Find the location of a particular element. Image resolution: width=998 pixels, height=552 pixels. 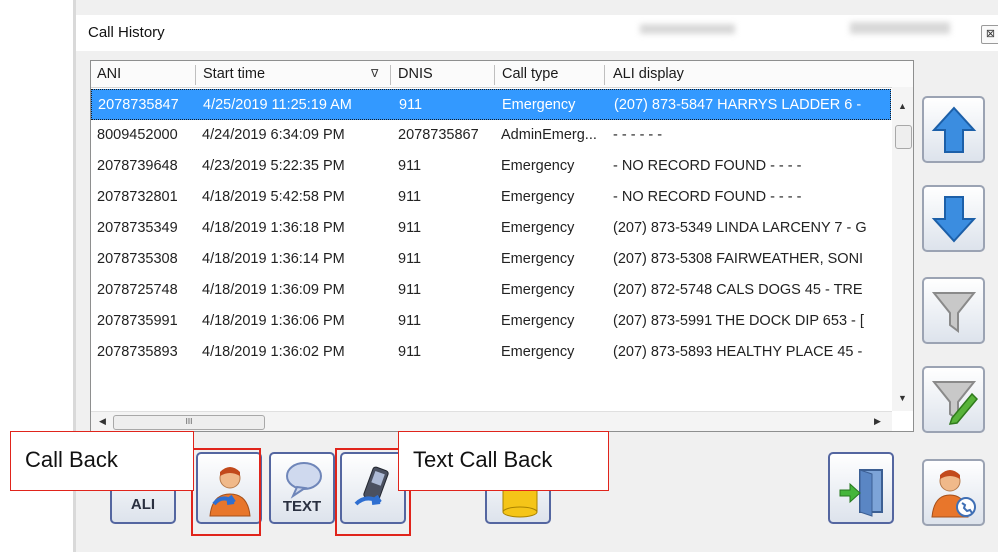

cell-start-time: 4/18/2019 1:36:06 PM is located at coordinates (273, 321).